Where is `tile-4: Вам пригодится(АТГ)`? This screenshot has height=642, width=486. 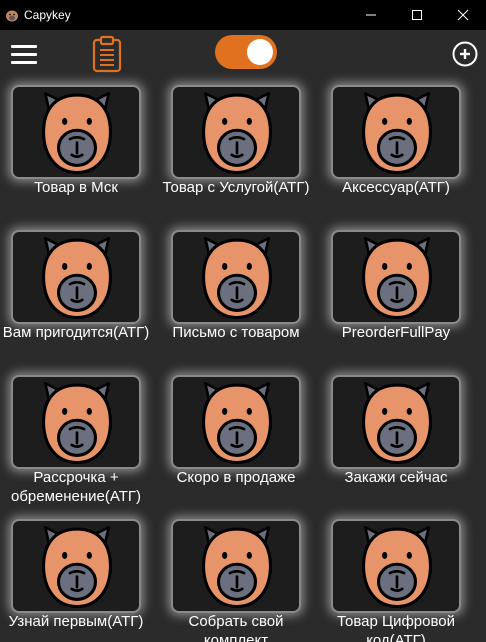 tile-4: Вам пригодится(АТГ) is located at coordinates (80, 295).